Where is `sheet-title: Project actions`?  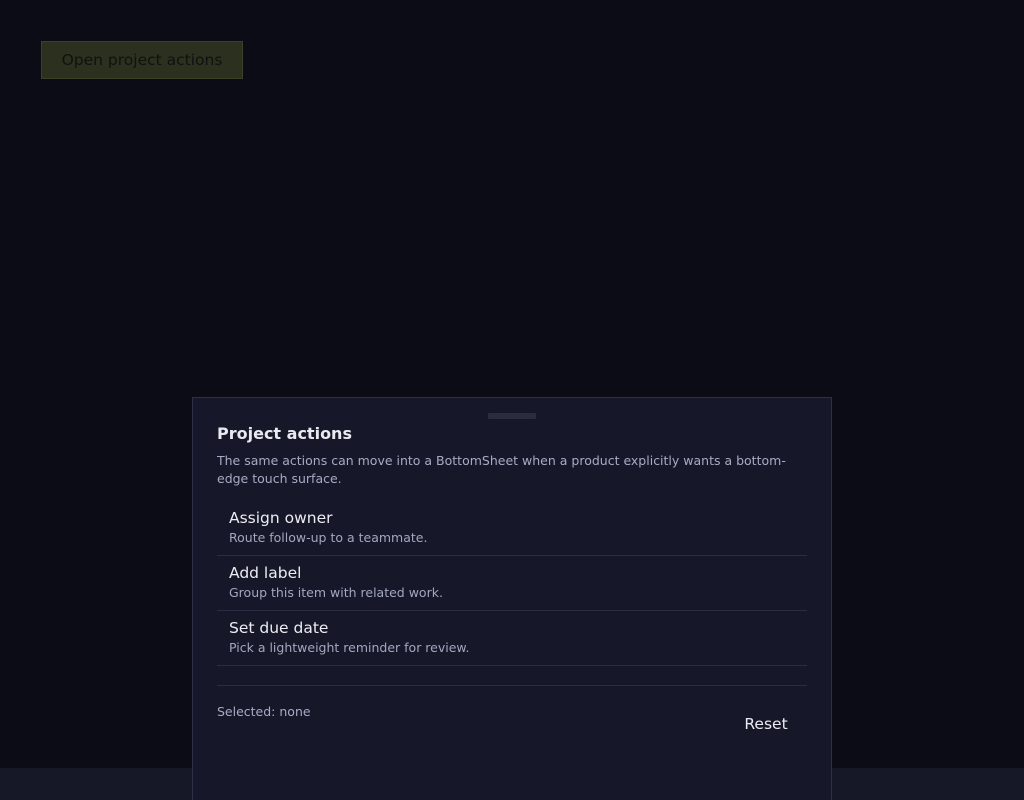
sheet-title: Project actions is located at coordinates (284, 433).